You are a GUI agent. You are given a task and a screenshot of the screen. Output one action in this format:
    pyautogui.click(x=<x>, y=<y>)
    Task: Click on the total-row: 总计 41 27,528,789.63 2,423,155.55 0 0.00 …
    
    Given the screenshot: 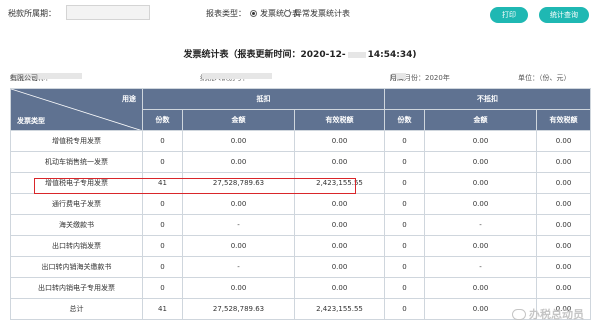 What is the action you would take?
    pyautogui.click(x=301, y=309)
    